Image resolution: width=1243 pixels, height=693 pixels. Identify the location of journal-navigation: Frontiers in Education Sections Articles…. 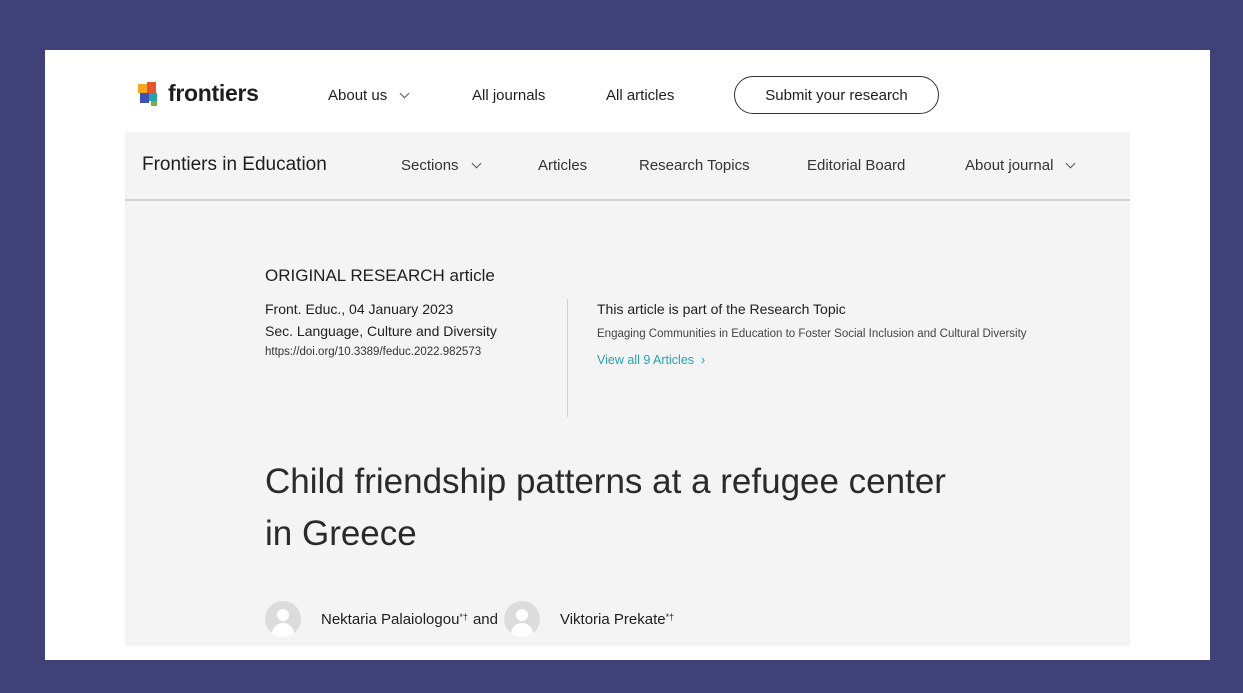
(627, 166).